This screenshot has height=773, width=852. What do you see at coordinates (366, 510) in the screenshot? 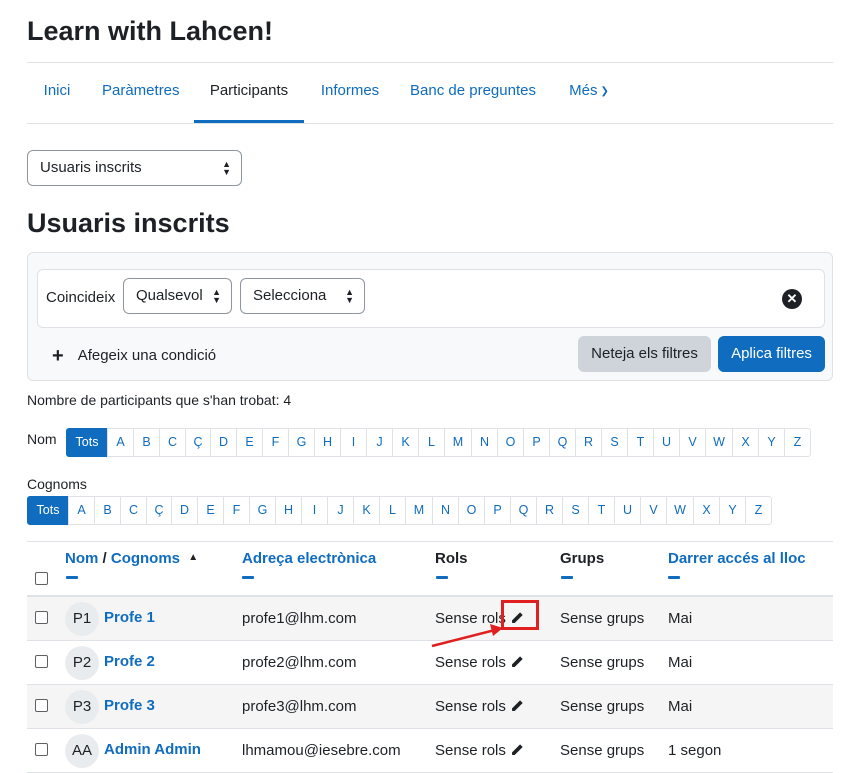
I see `last-name-initial-k: K` at bounding box center [366, 510].